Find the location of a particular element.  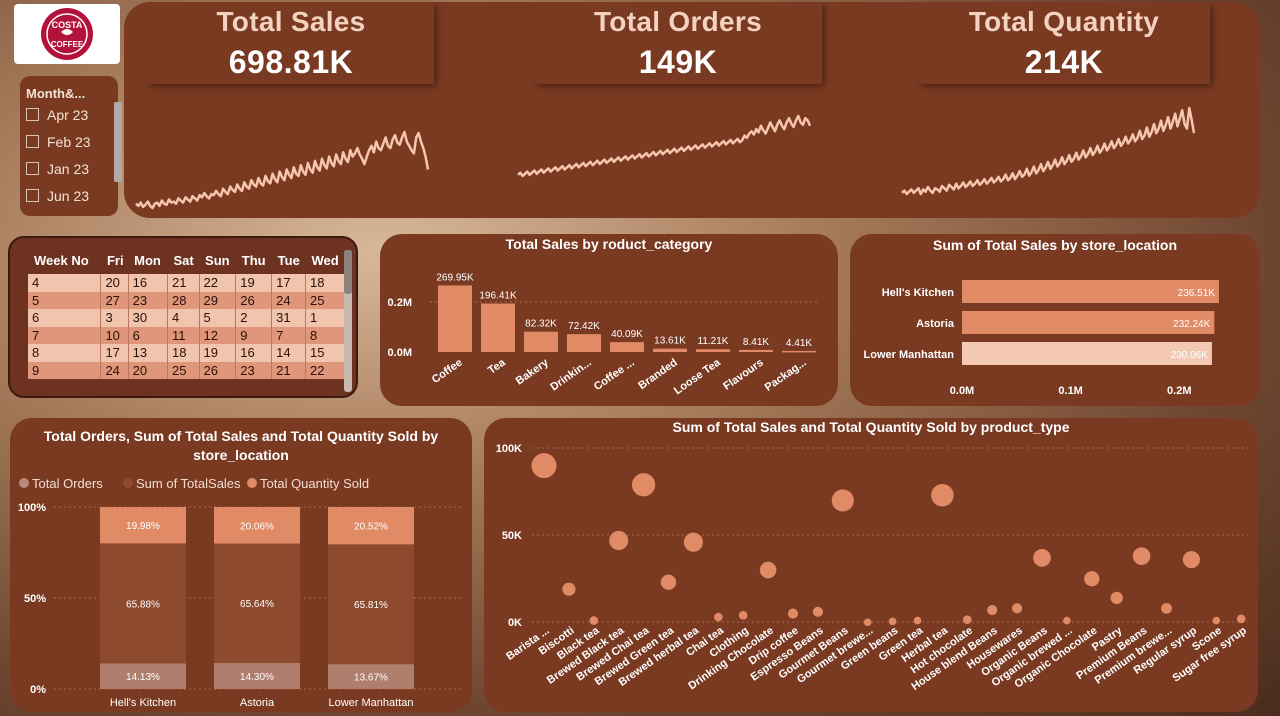

table-cell: 28 is located at coordinates (183, 300).